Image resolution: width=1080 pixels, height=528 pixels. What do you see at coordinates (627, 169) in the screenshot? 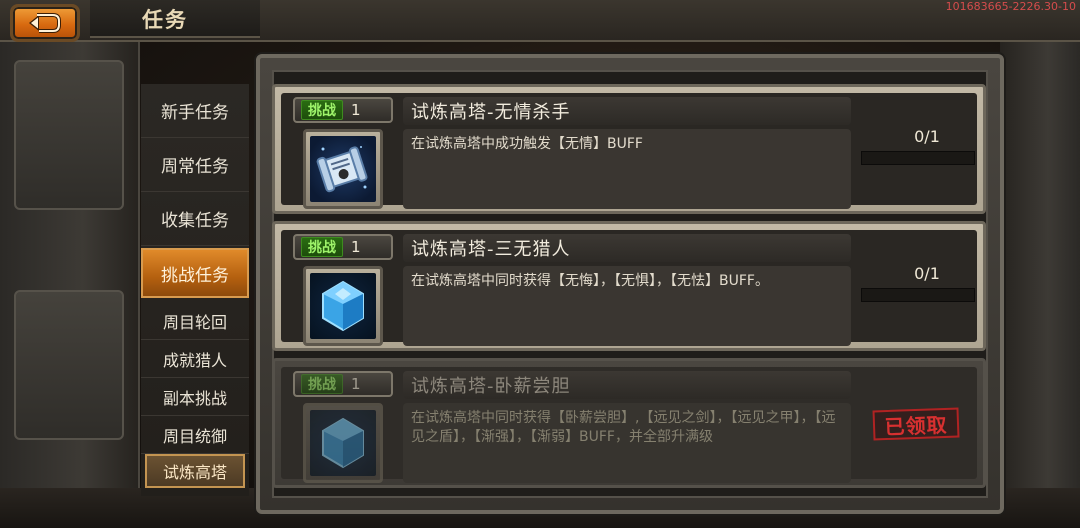
I see `task-description: 在试炼高塔中成功触发【无情】BUFF` at bounding box center [627, 169].